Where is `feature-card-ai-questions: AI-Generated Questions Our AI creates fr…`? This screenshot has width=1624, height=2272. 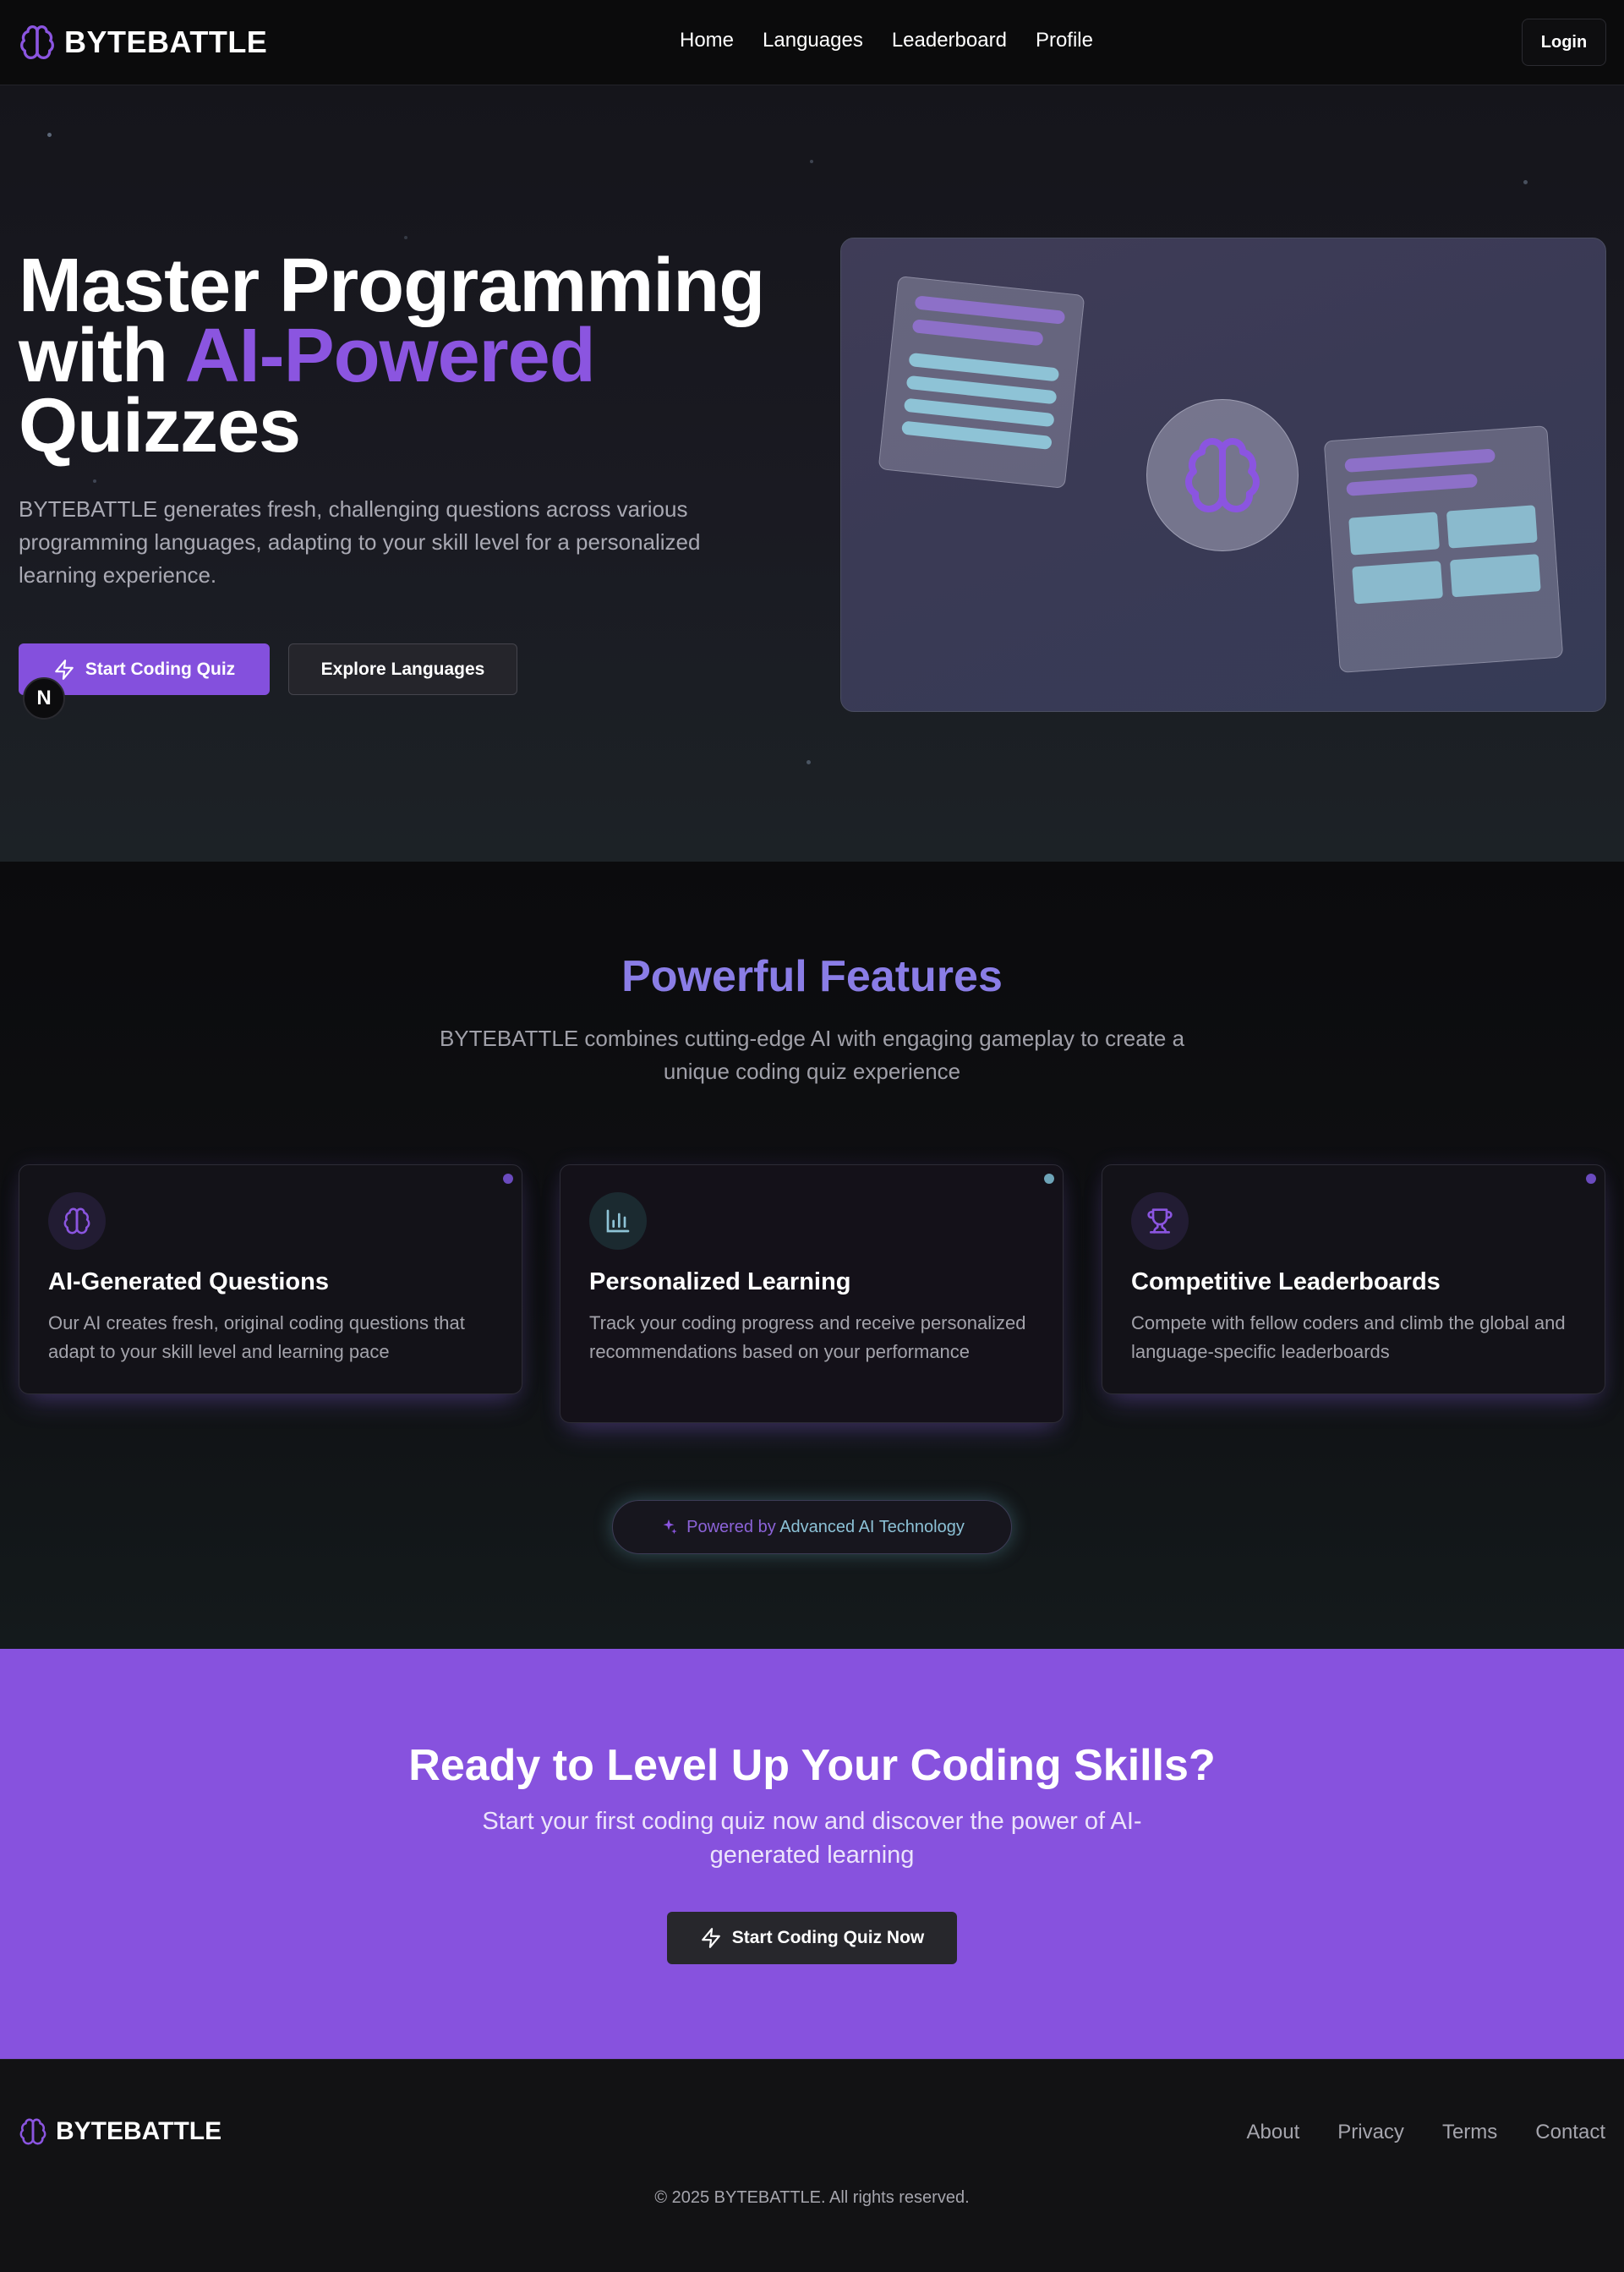
feature-card-ai-questions: AI-Generated Questions Our AI creates fr… is located at coordinates (270, 1279).